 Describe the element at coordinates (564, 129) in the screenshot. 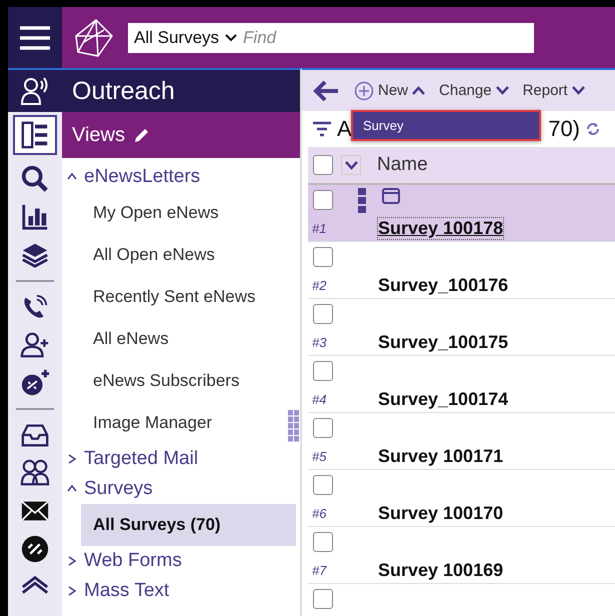

I see `list-title: 70)` at that location.